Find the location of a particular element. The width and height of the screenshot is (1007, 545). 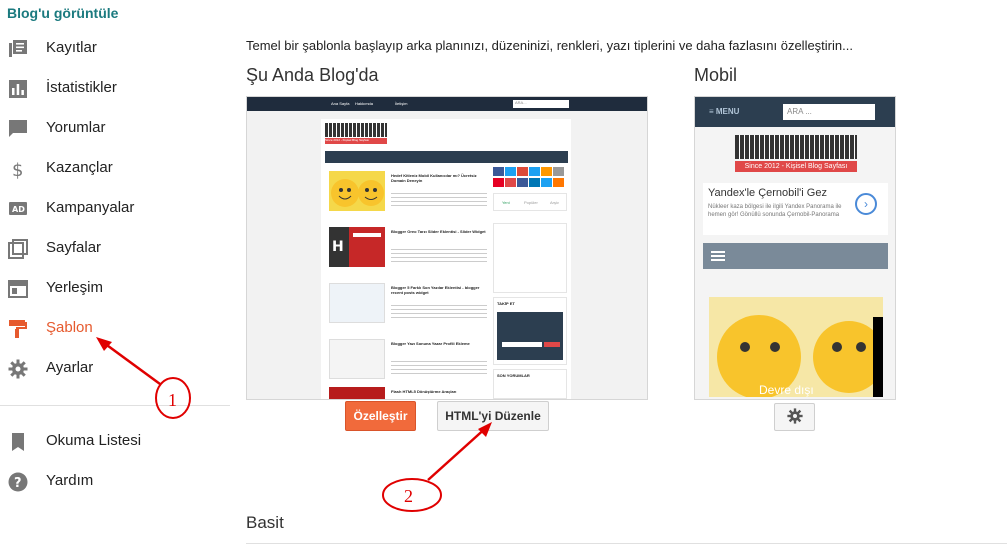

annotation-number-2: 2 is located at coordinates (408, 496).